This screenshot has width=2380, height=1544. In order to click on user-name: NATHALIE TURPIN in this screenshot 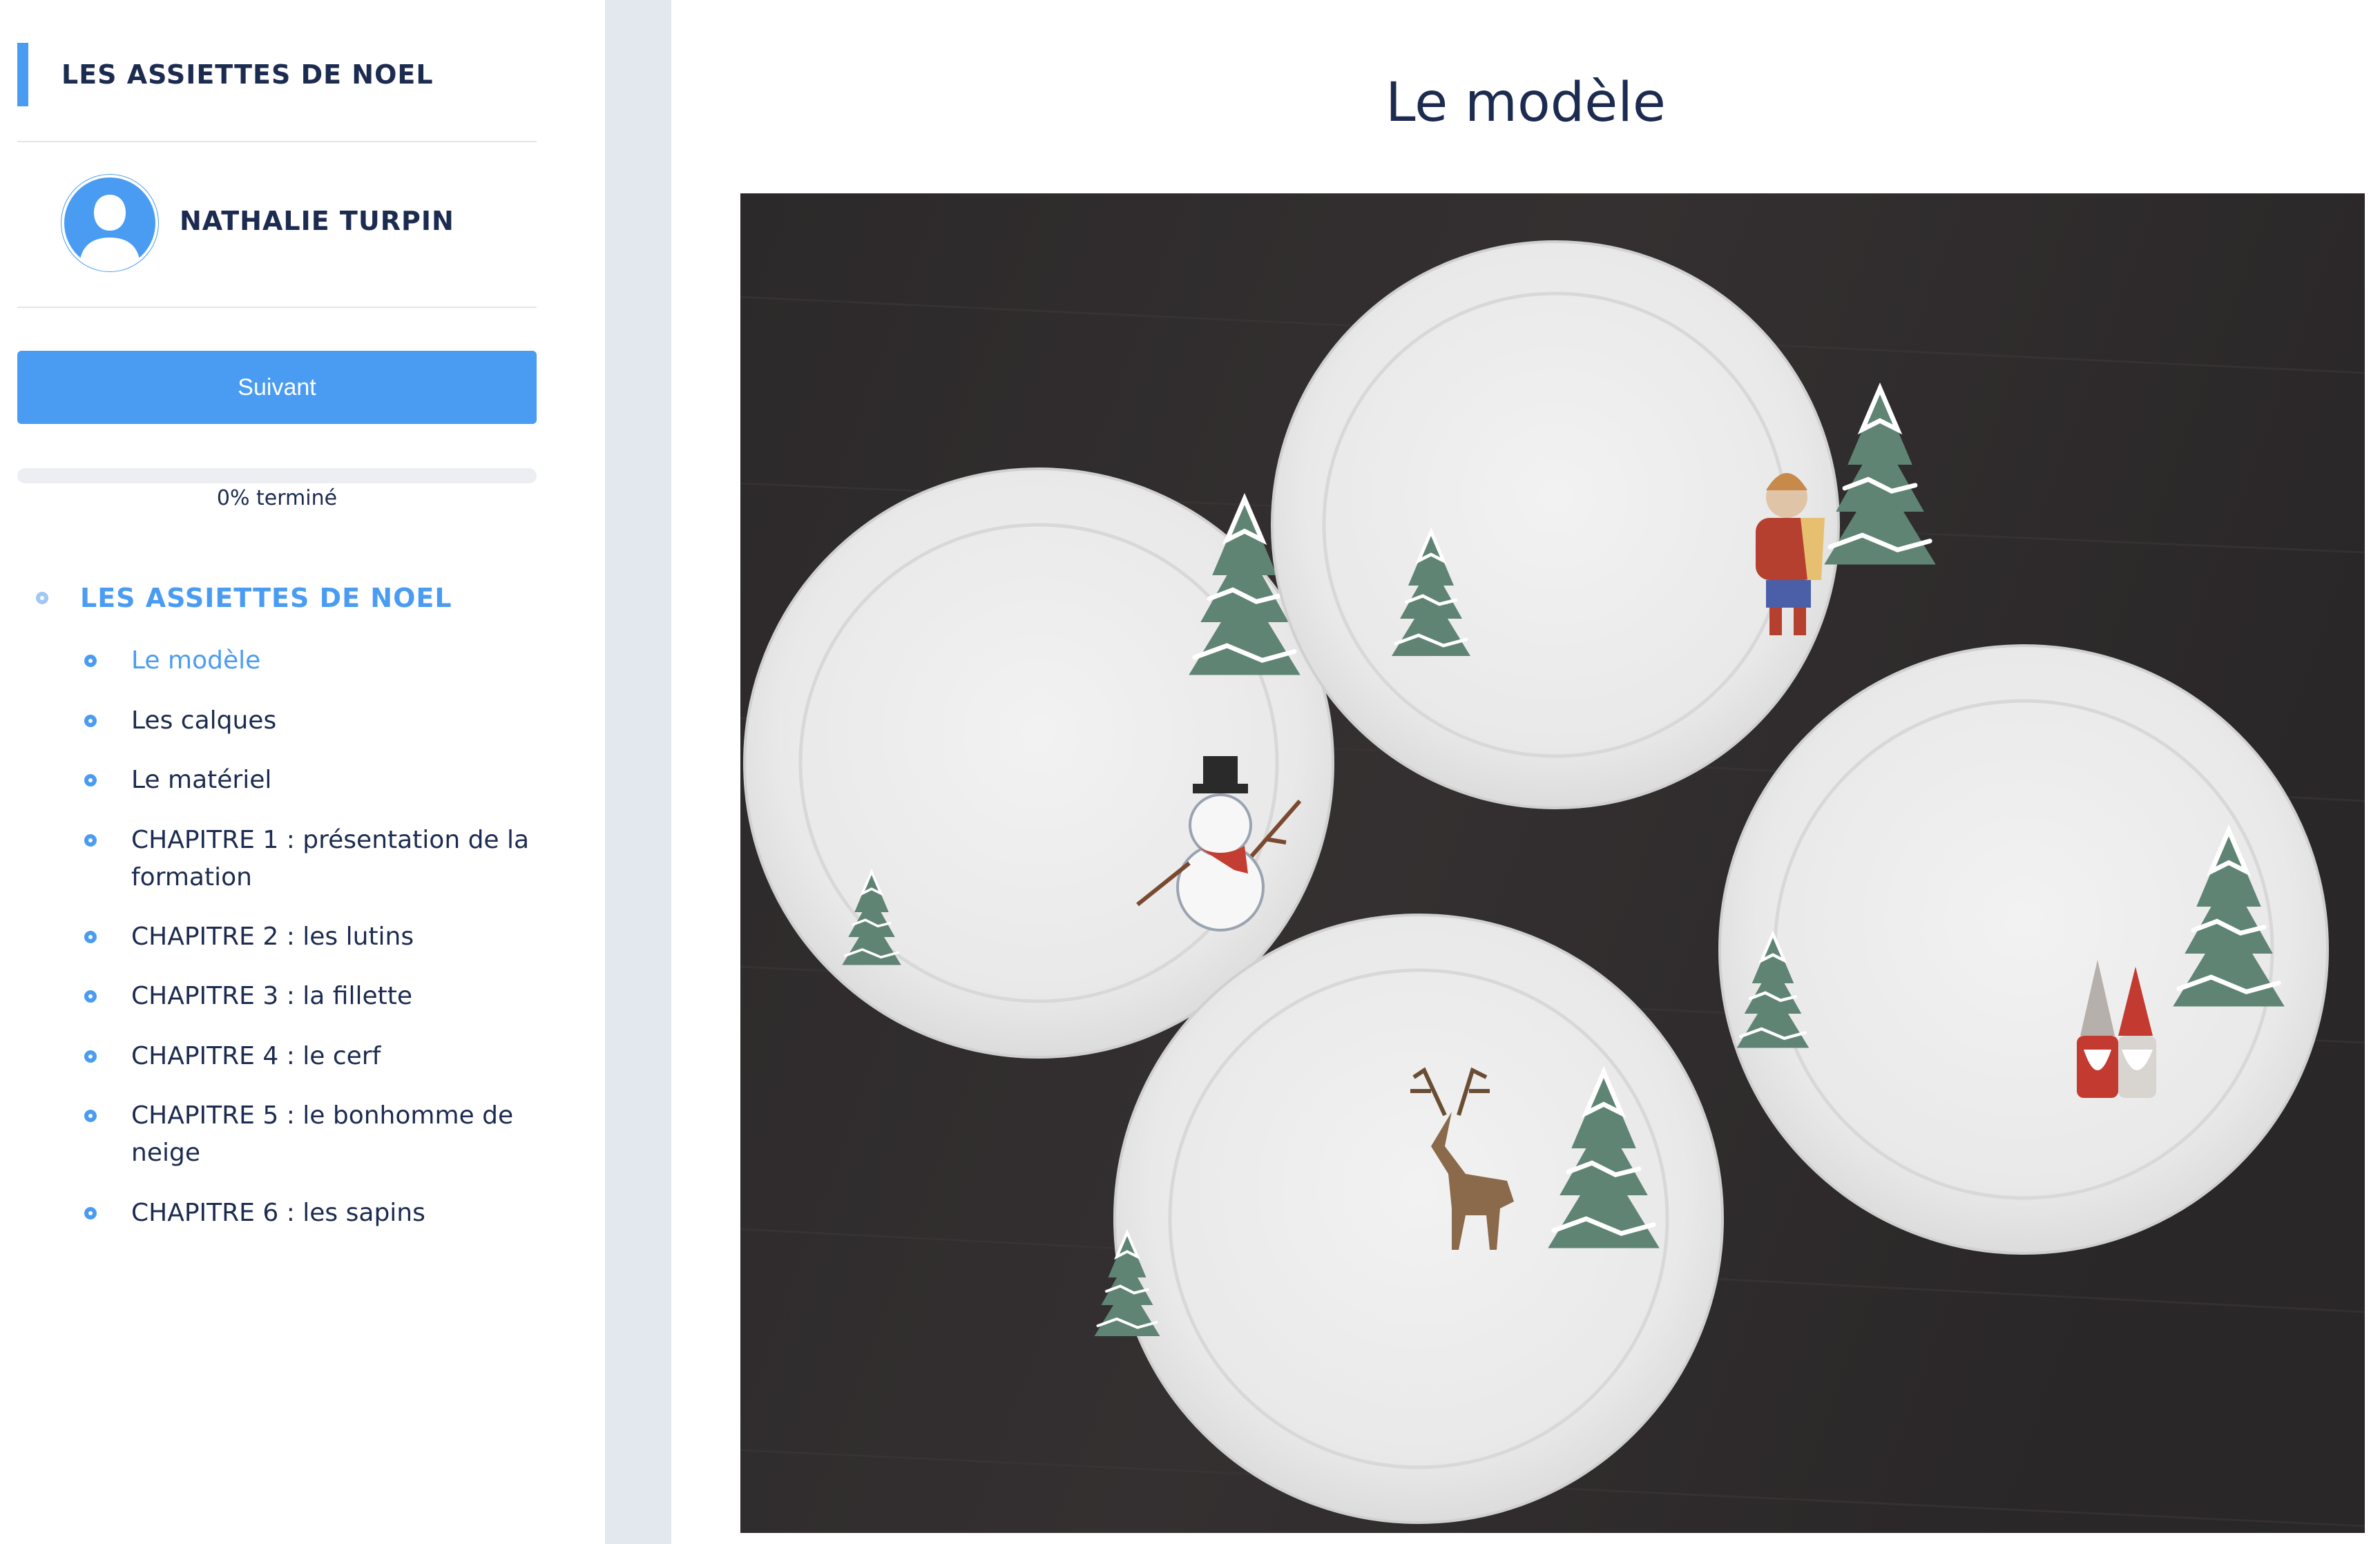, I will do `click(317, 221)`.